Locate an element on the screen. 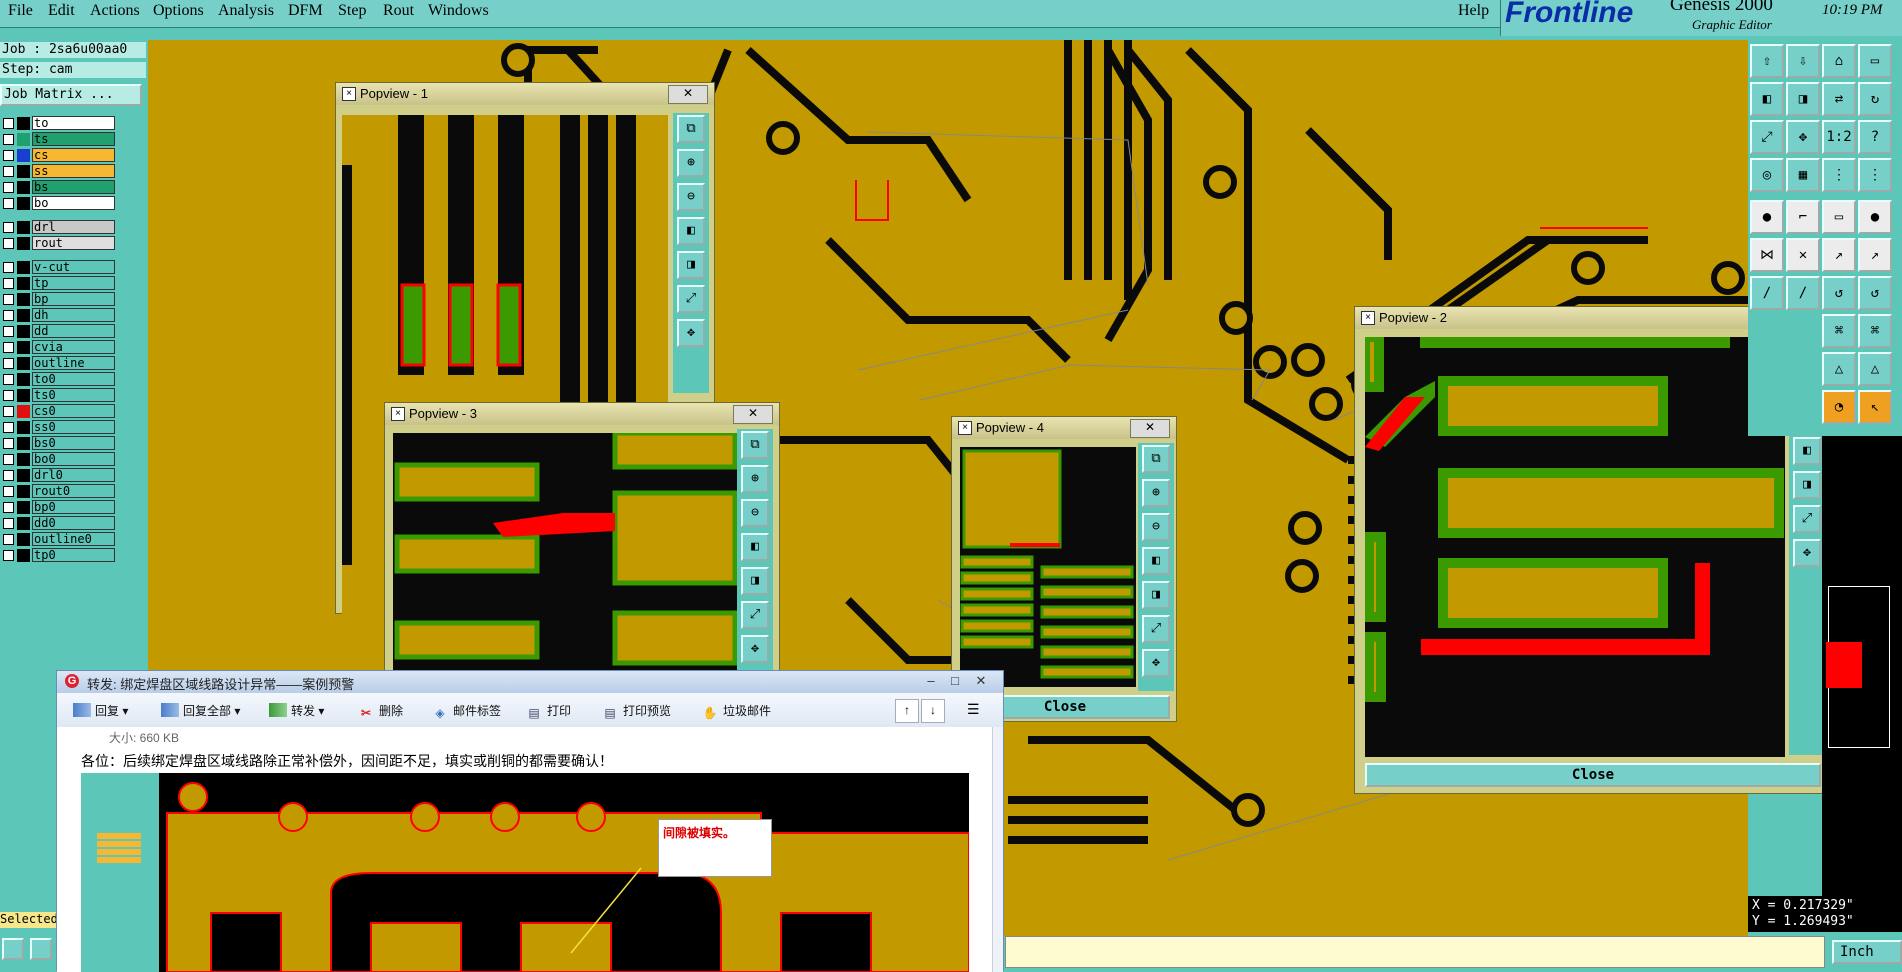  layer-row-outline0: outline0 is located at coordinates (59, 539).